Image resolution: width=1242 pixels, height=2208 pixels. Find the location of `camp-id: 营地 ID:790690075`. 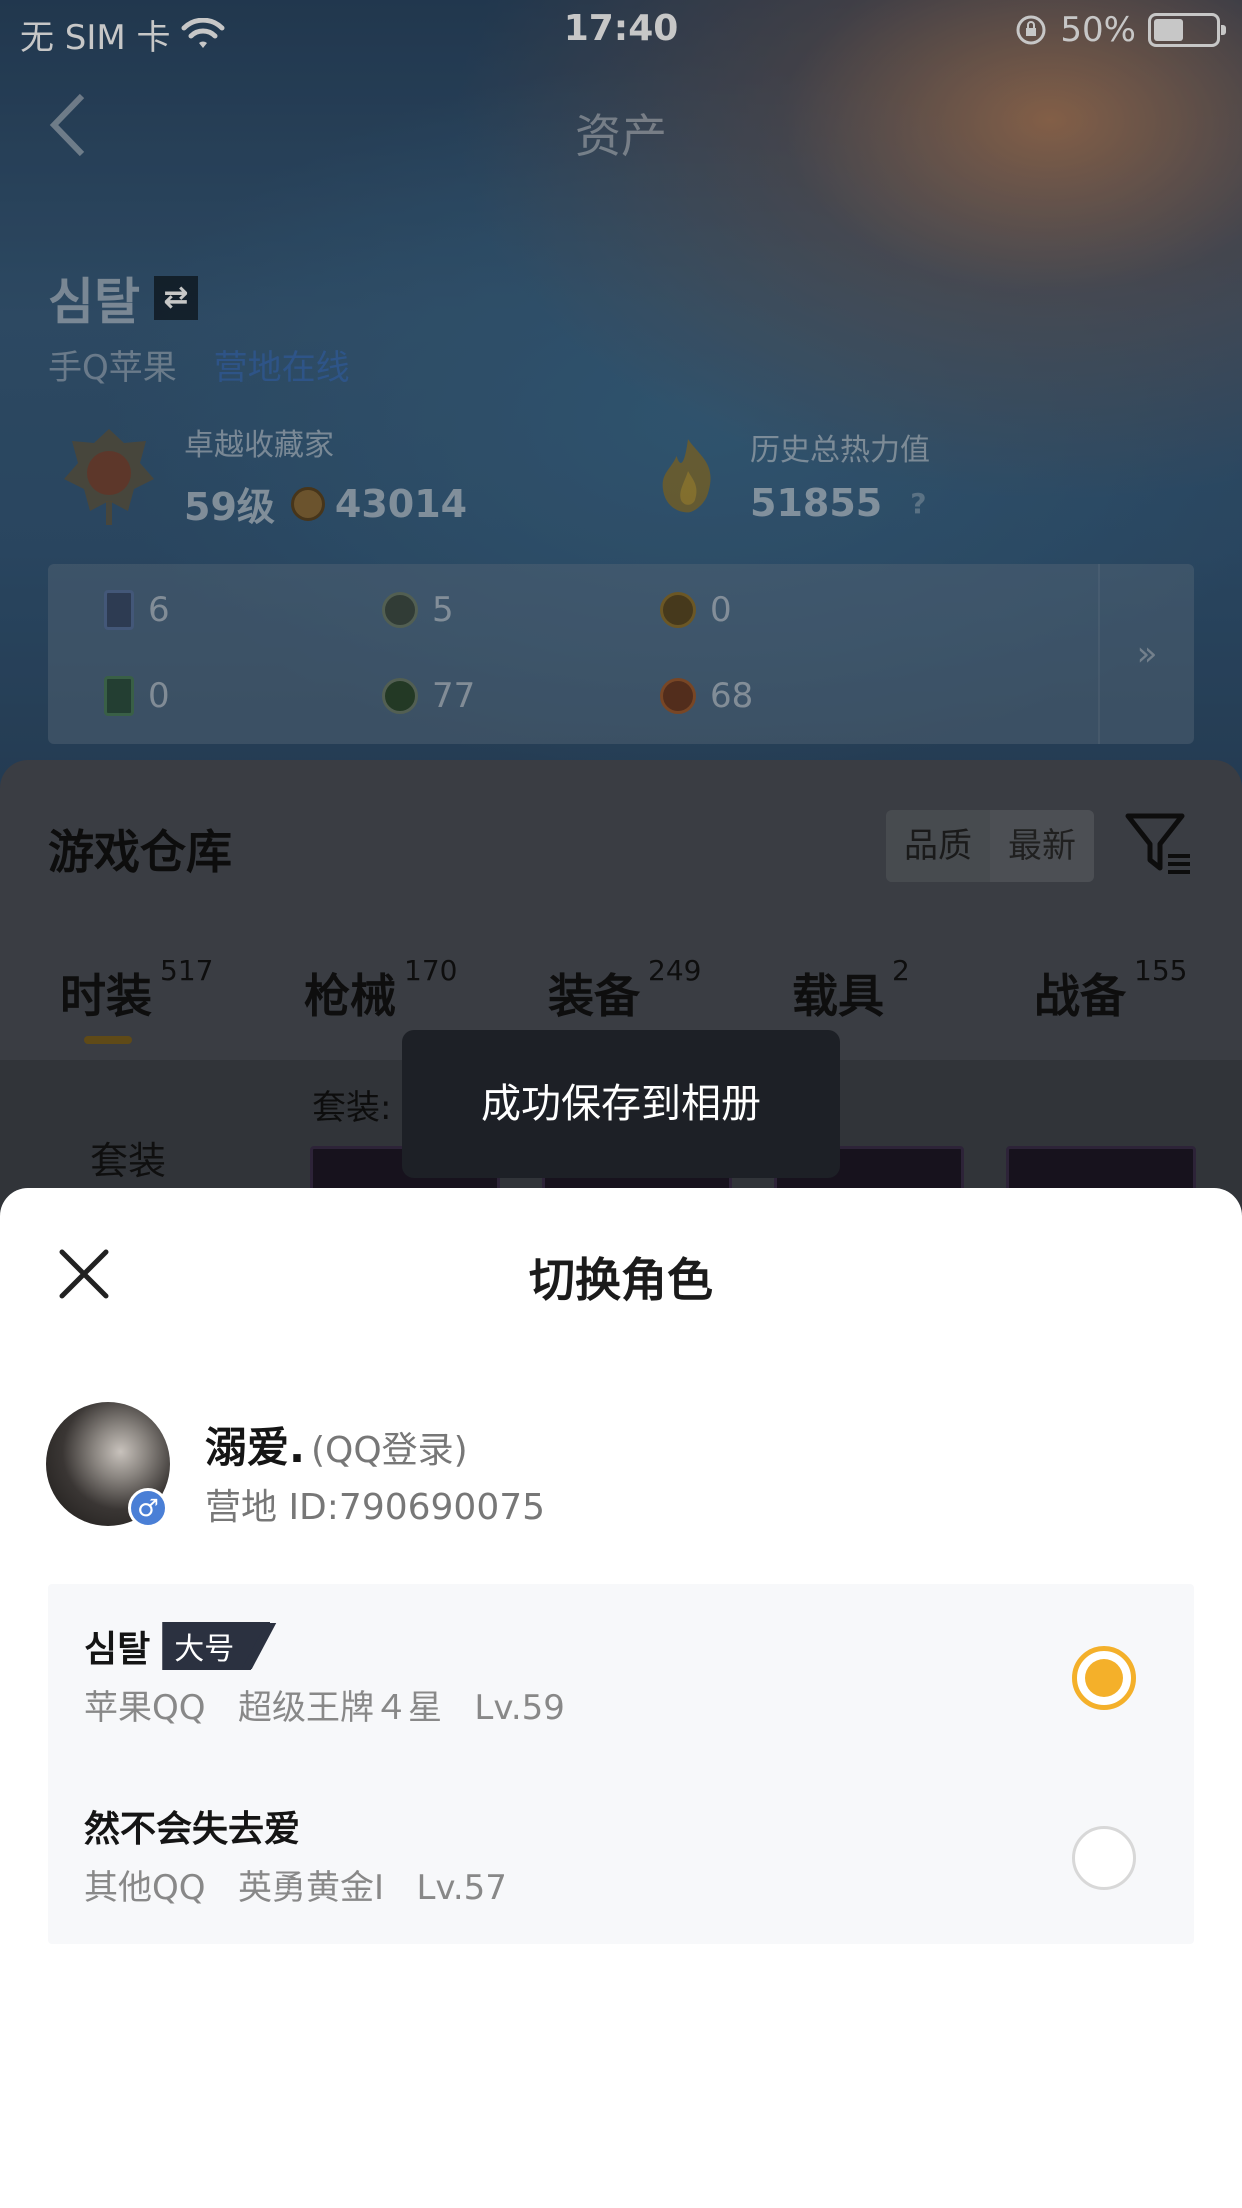

camp-id: 营地 ID:790690075 is located at coordinates (375, 1507).